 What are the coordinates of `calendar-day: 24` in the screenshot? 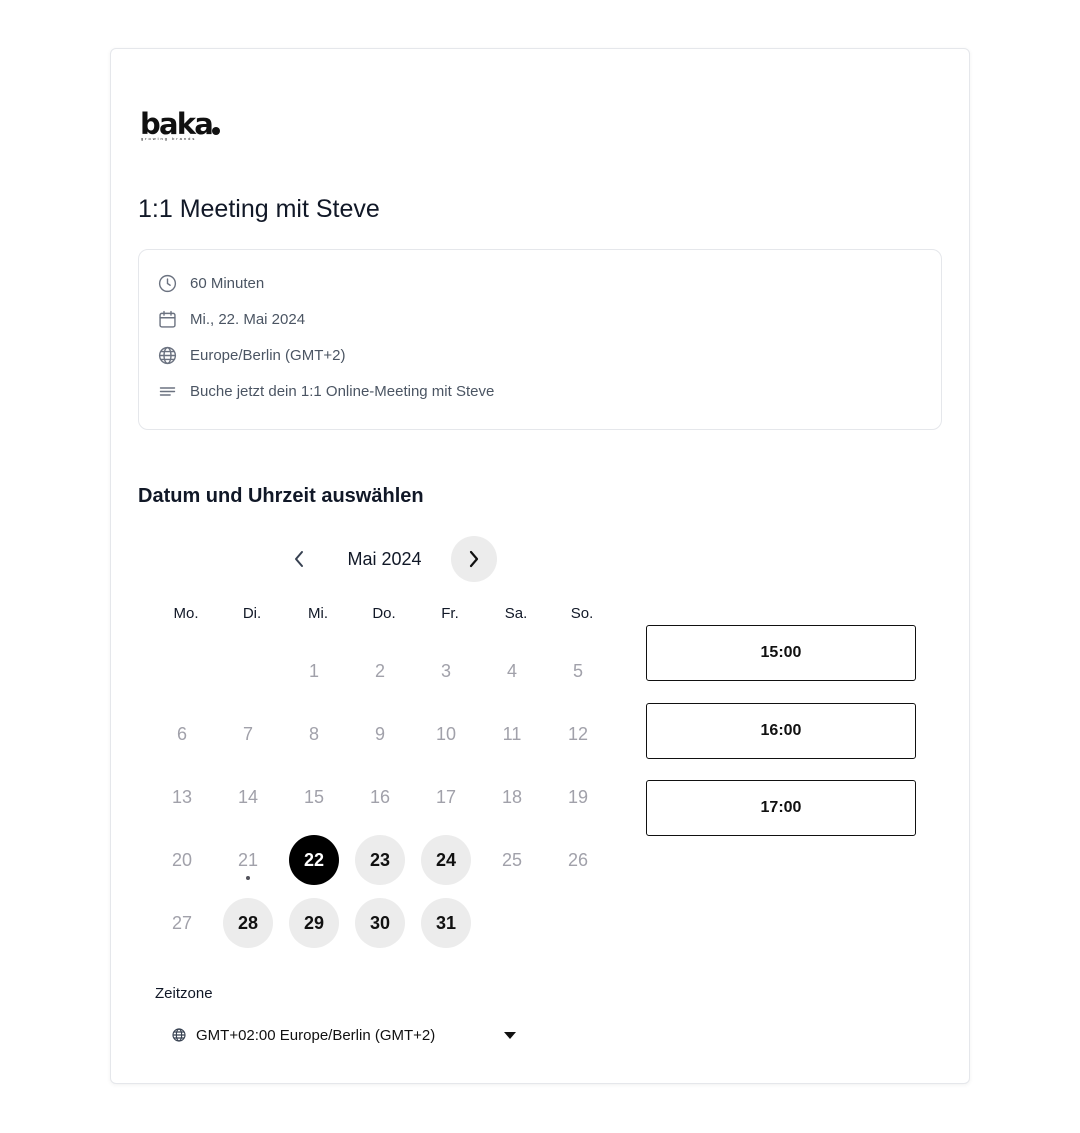 It's located at (446, 860).